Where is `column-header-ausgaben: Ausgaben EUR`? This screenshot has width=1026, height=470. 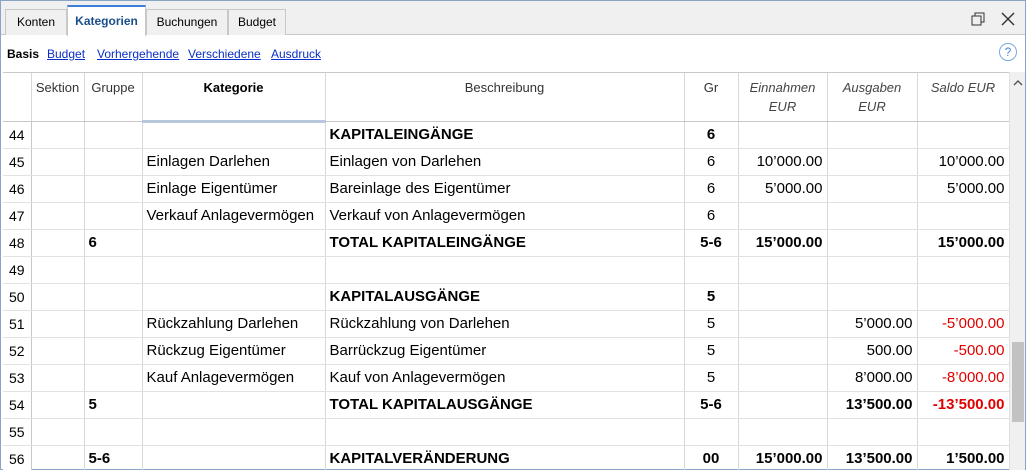 column-header-ausgaben: Ausgaben EUR is located at coordinates (872, 97).